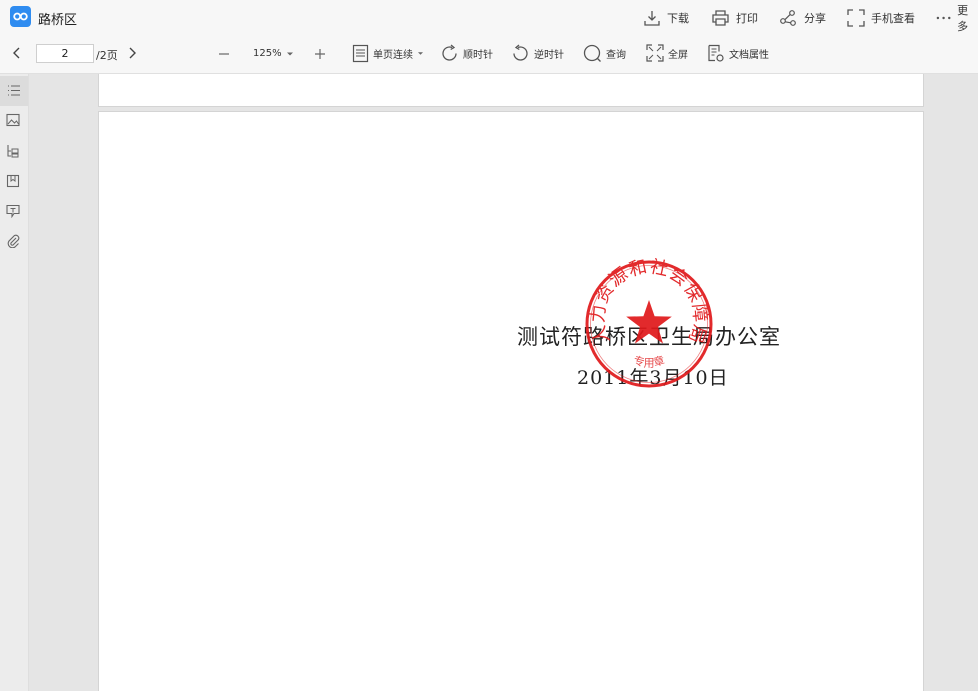 The height and width of the screenshot is (691, 978). Describe the element at coordinates (393, 55) in the screenshot. I see `view-mode-label: 单页连续` at that location.